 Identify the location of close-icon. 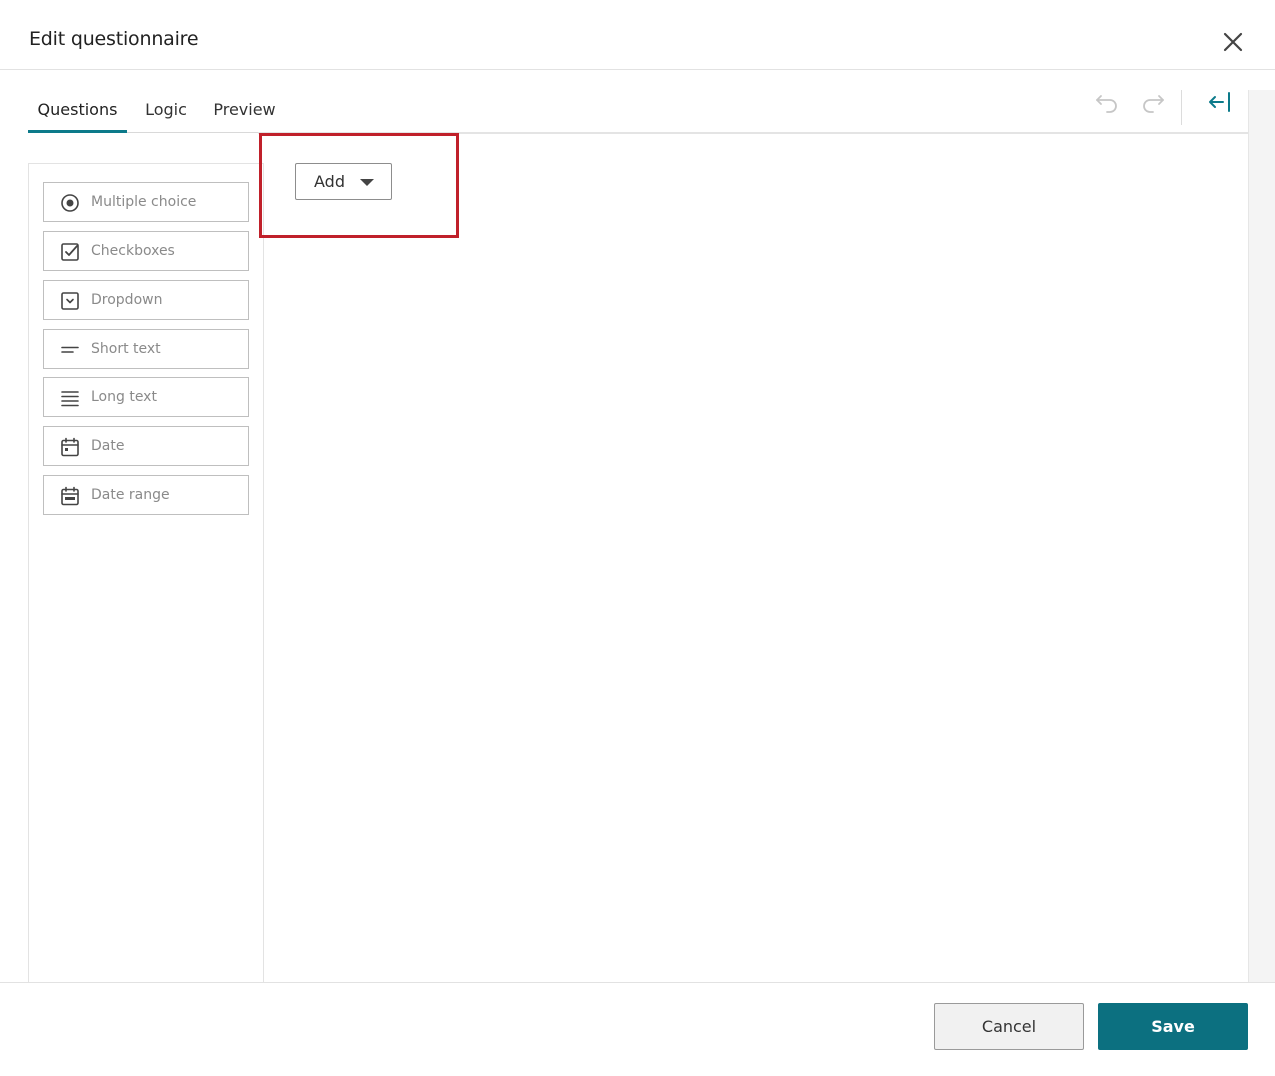
(1233, 42).